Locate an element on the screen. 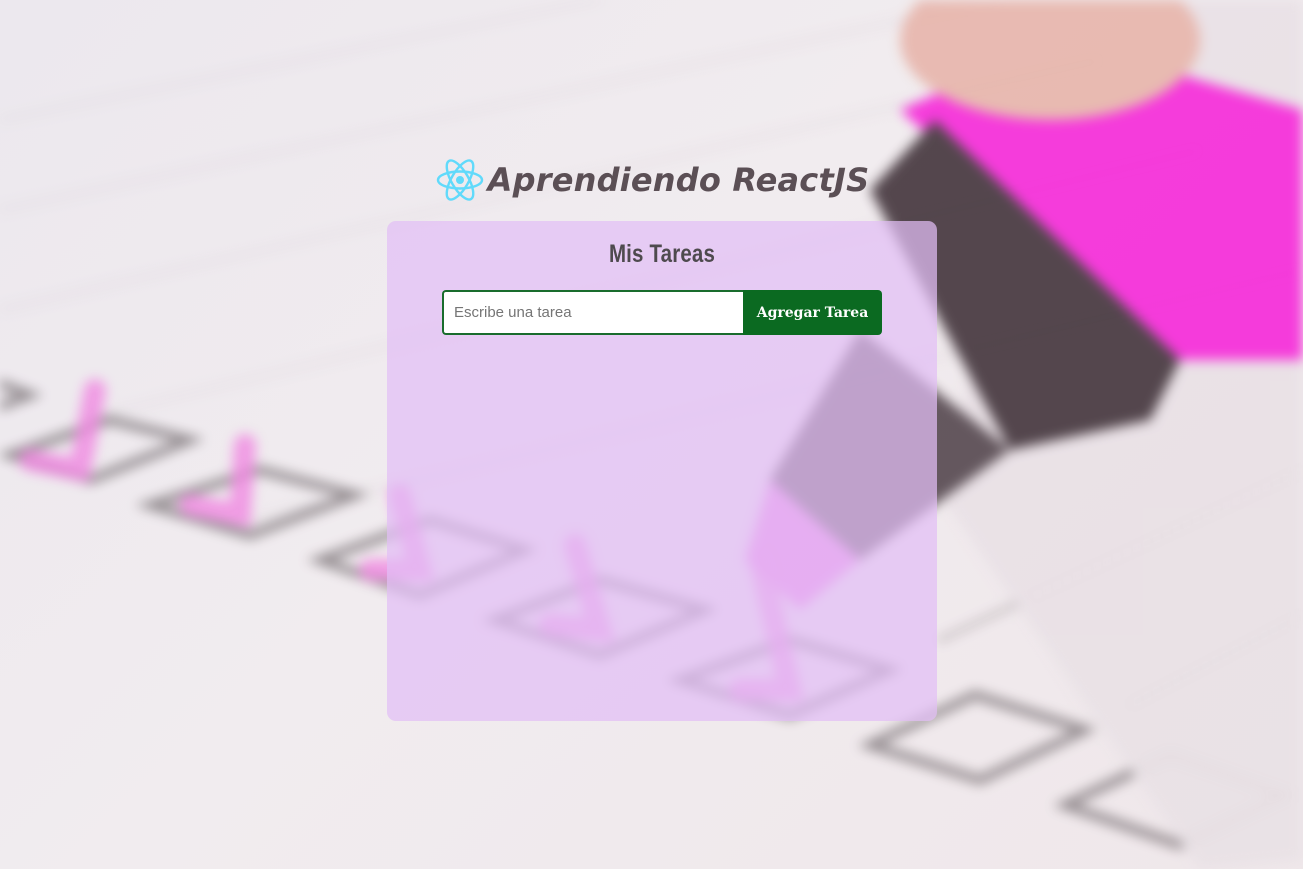  card-title: Mis Tareas is located at coordinates (662, 254).